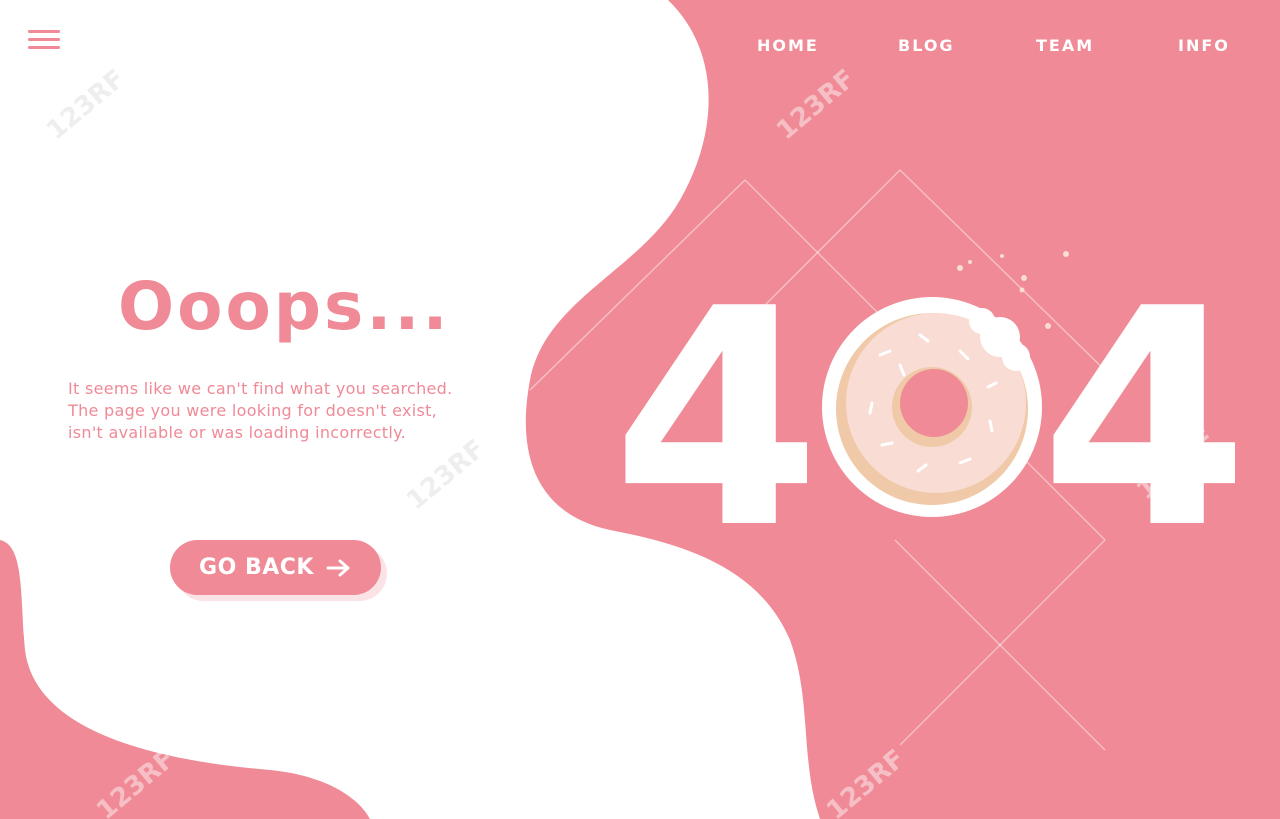 This screenshot has height=819, width=1280. I want to click on error-digit-right: 4, so click(1144, 419).